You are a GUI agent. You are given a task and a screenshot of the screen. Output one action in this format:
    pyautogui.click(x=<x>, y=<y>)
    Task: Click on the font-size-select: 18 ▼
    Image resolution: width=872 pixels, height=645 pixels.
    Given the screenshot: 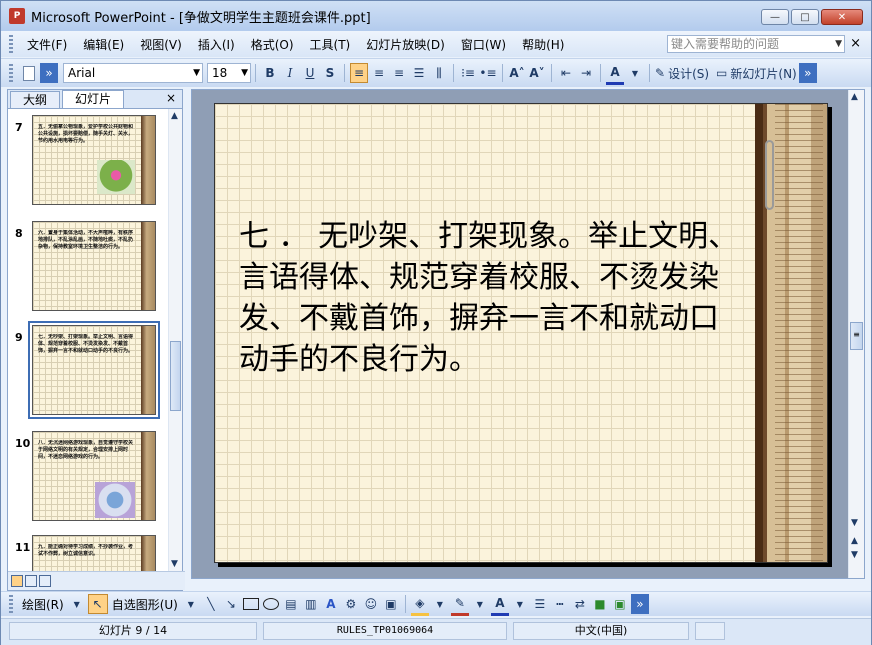 What is the action you would take?
    pyautogui.click(x=229, y=73)
    